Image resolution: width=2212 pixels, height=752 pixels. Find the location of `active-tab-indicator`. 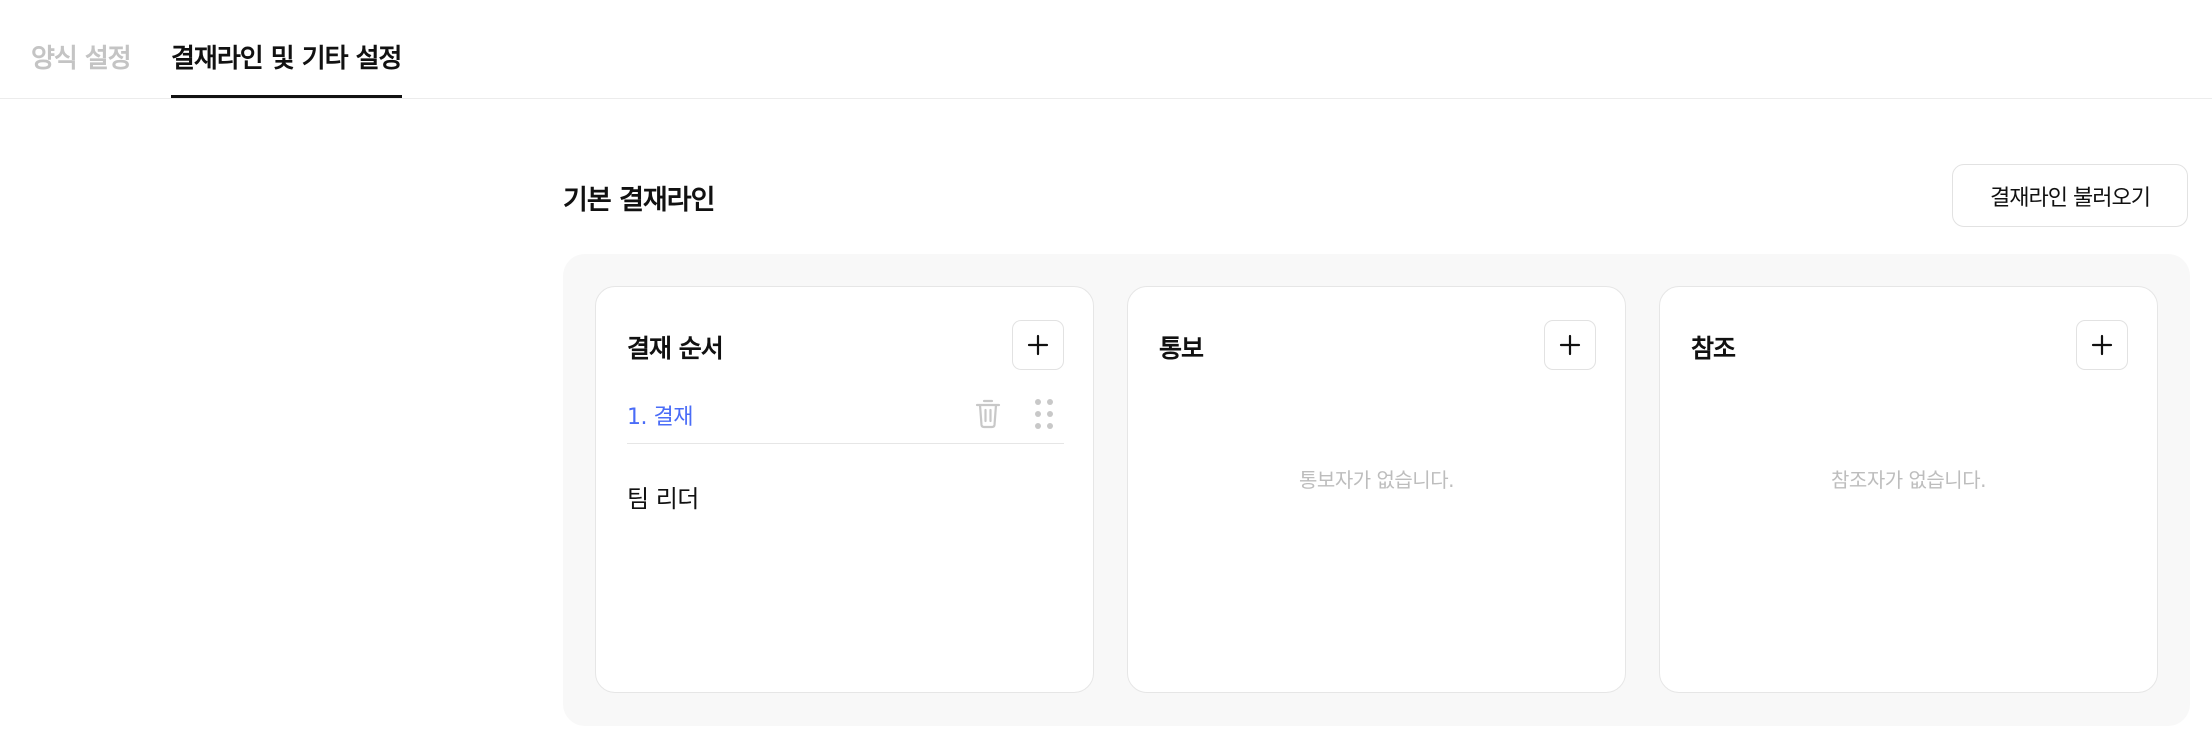

active-tab-indicator is located at coordinates (286, 96).